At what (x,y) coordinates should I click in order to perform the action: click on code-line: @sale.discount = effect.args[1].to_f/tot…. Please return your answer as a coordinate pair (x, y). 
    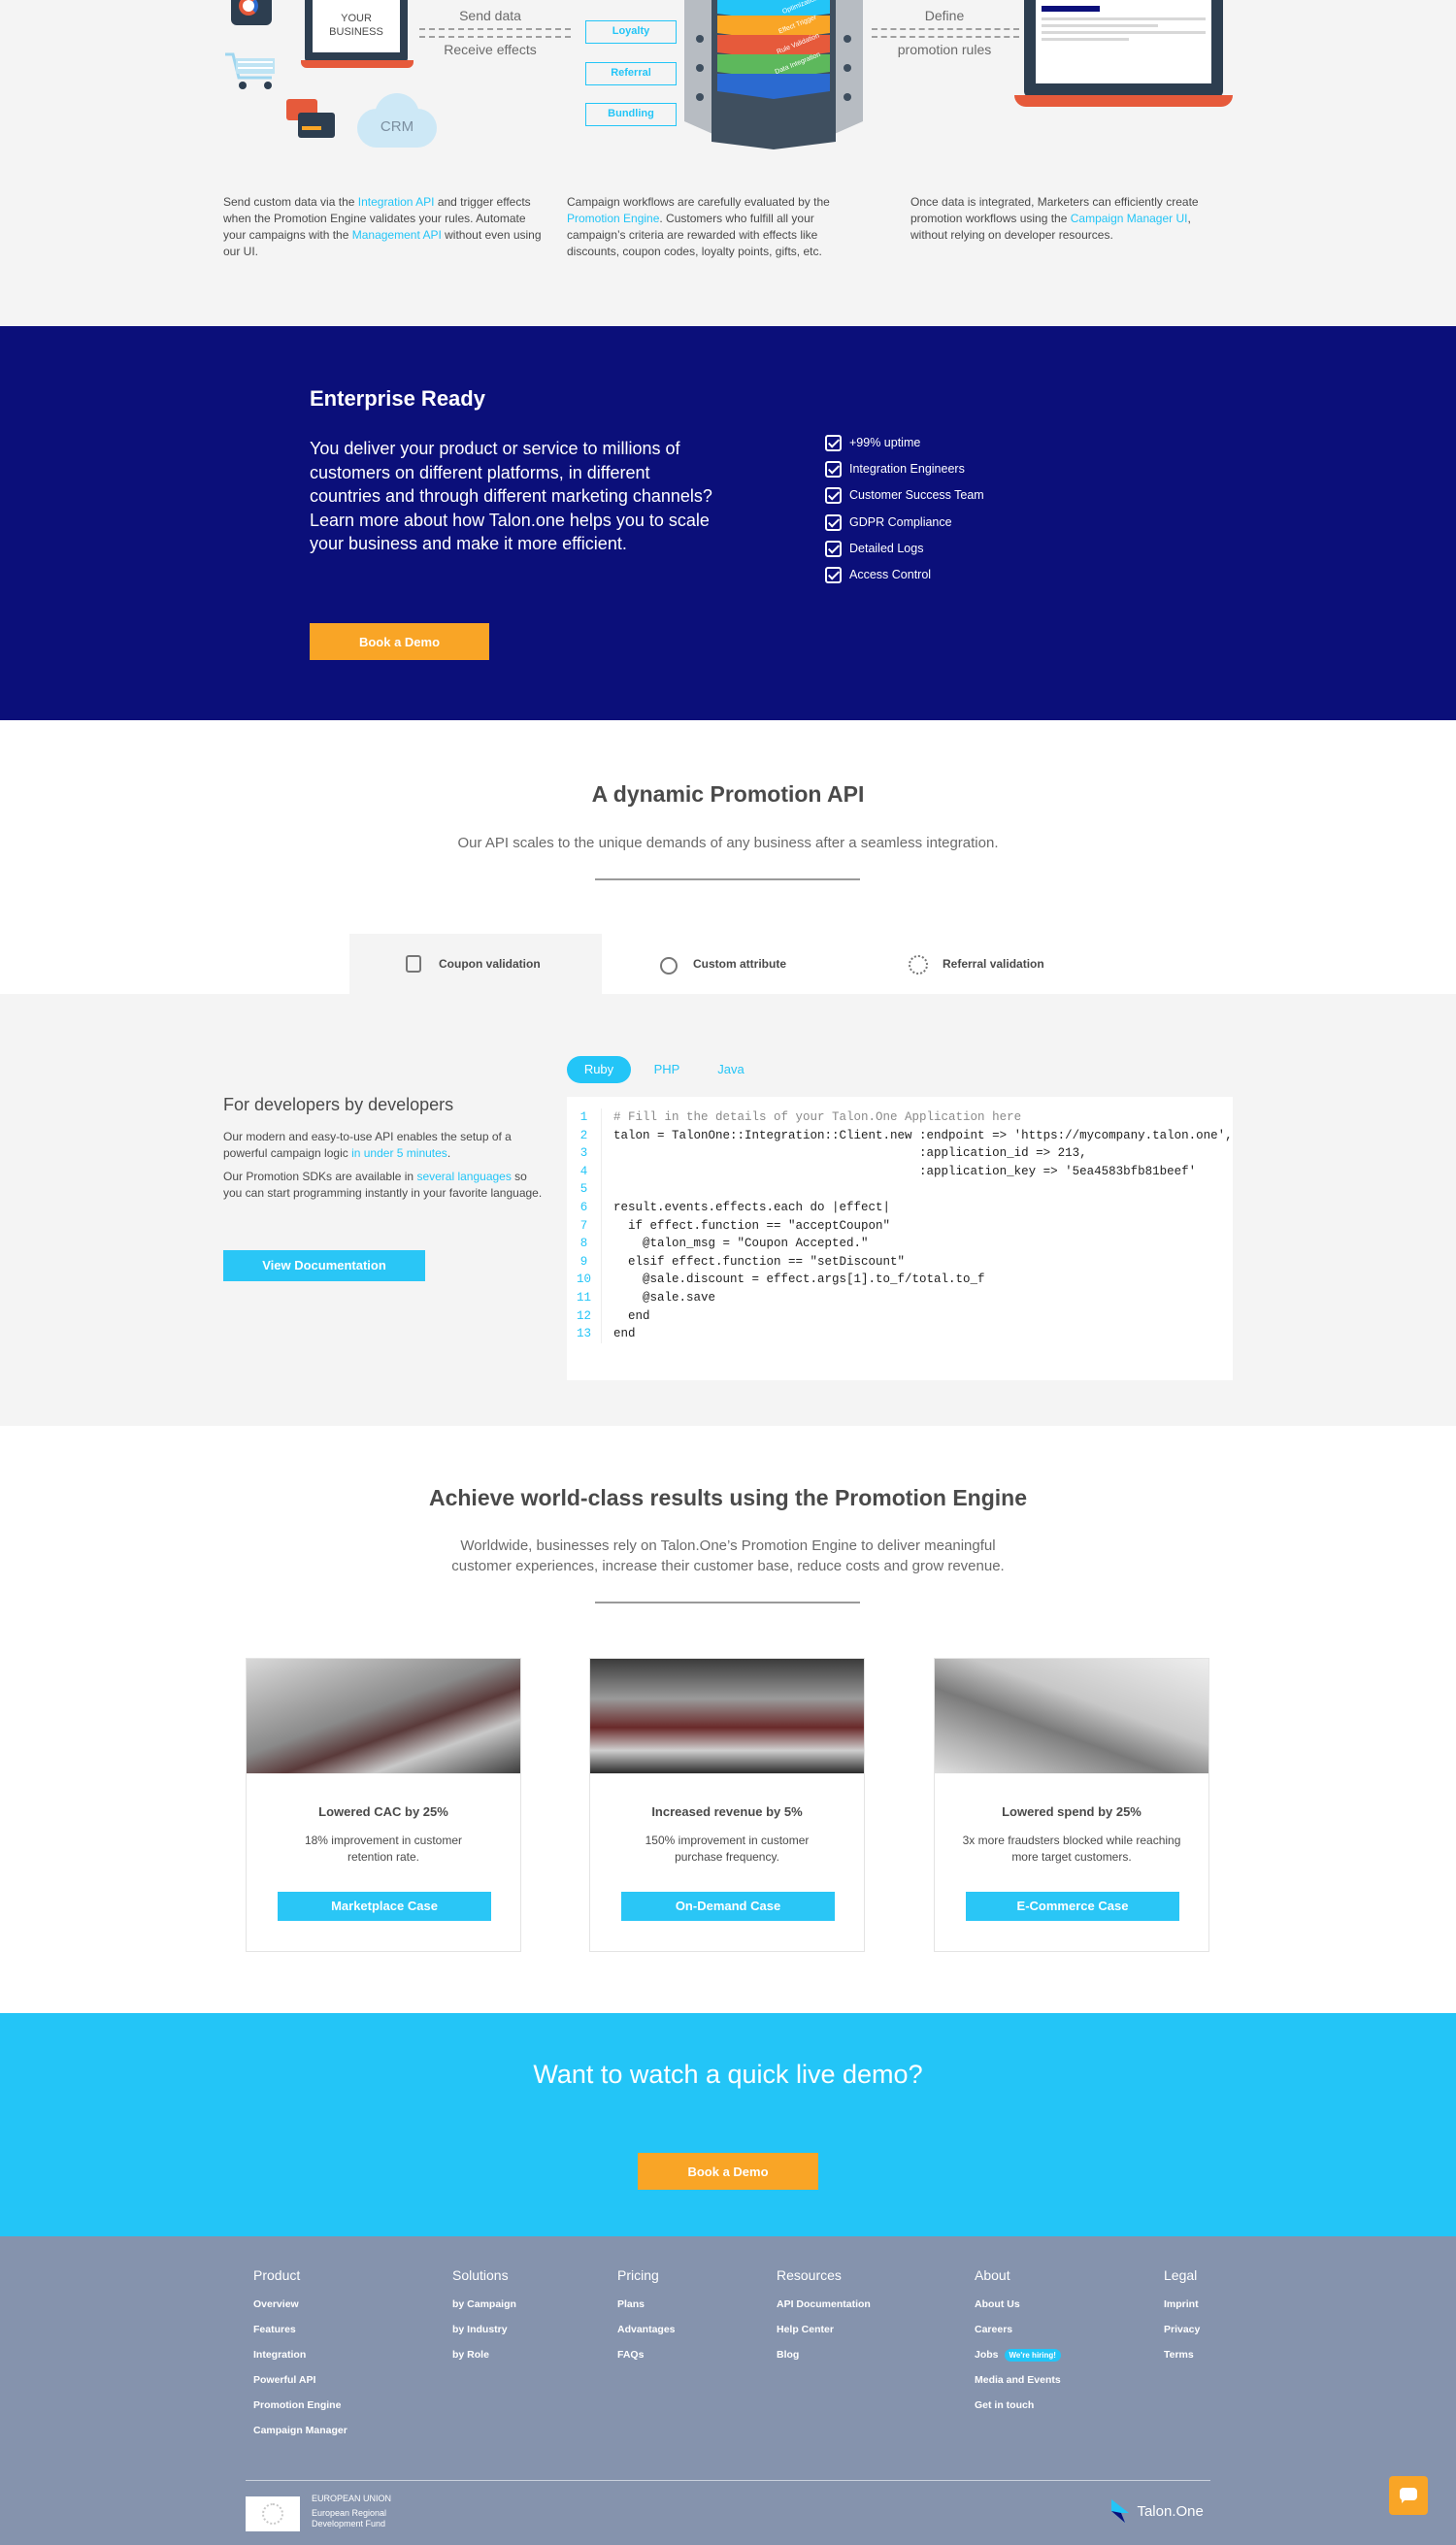
    Looking at the image, I should click on (799, 1279).